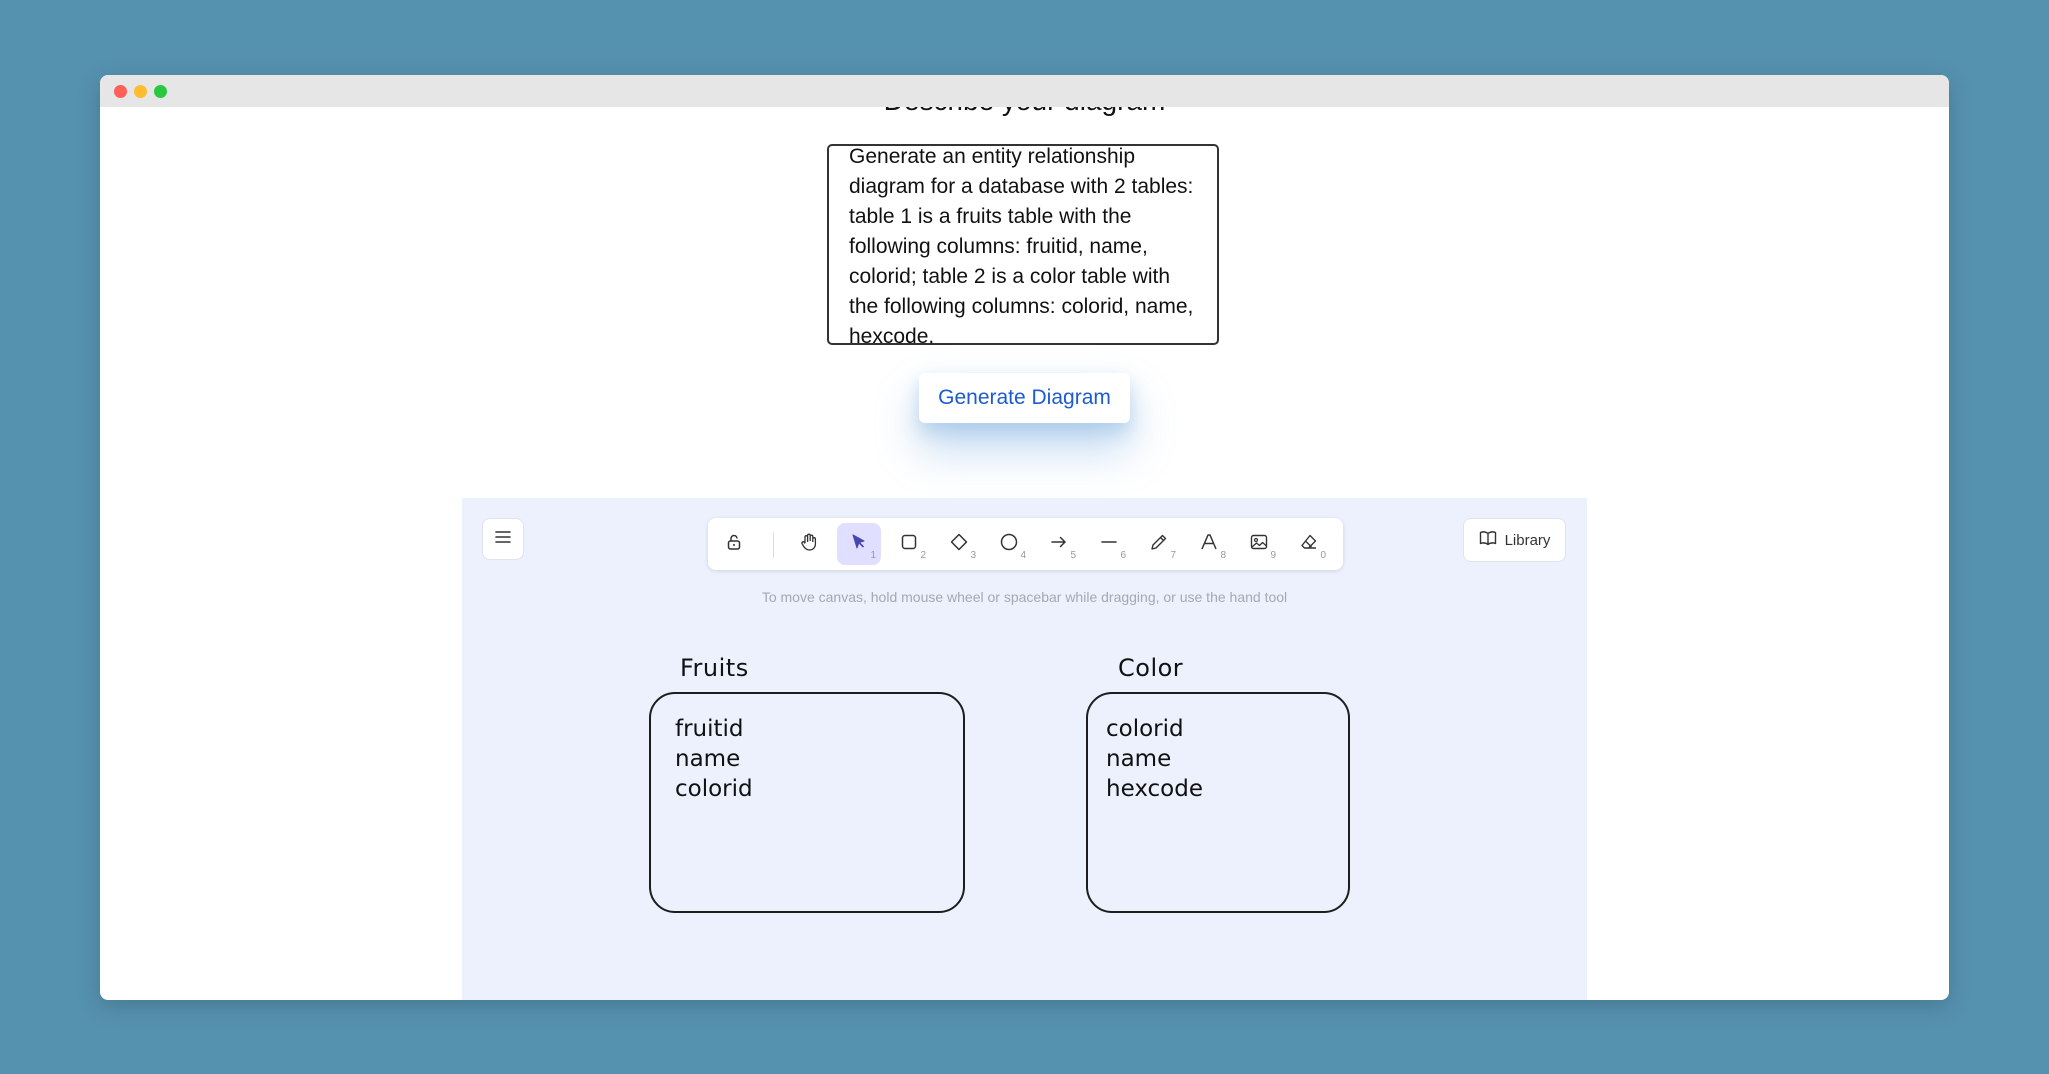 Image resolution: width=2049 pixels, height=1074 pixels. What do you see at coordinates (160, 91) in the screenshot?
I see `maximize-window-button` at bounding box center [160, 91].